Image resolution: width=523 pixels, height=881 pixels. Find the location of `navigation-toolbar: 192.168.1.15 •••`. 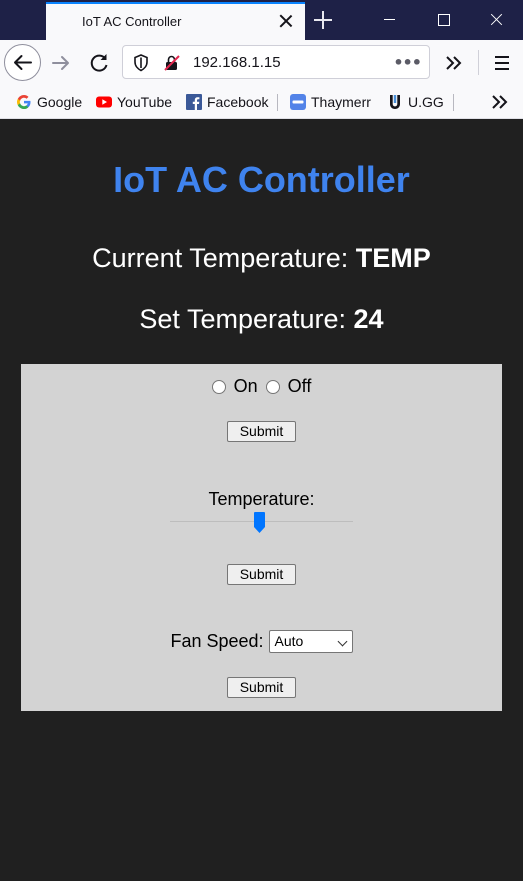

navigation-toolbar: 192.168.1.15 ••• is located at coordinates (261, 62).